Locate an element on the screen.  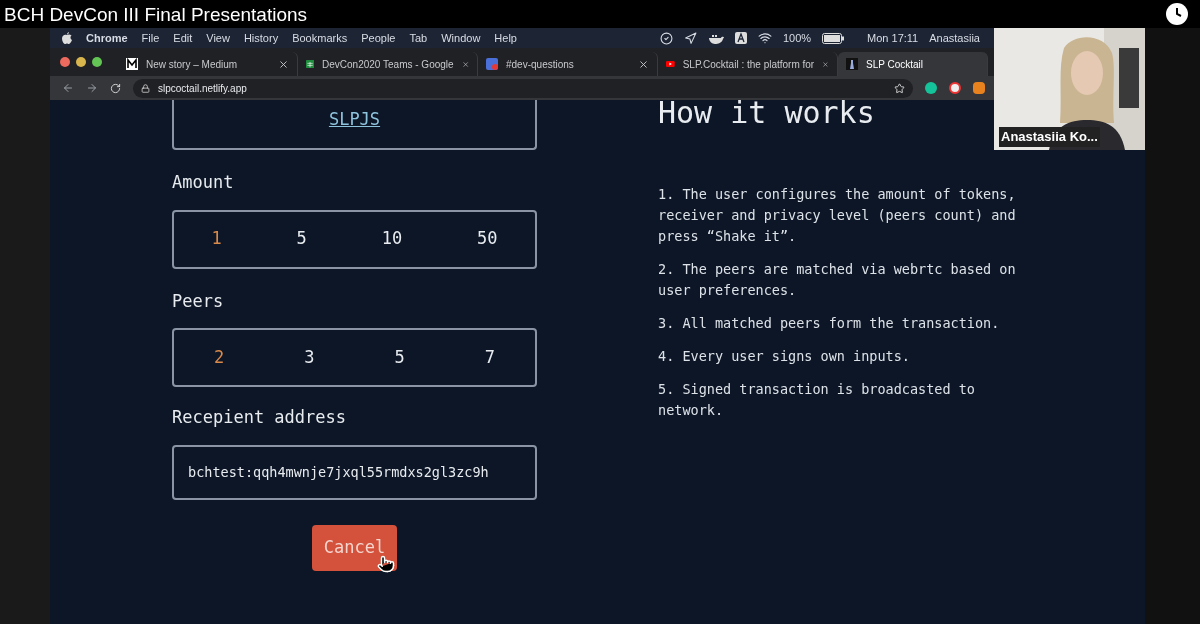
spreadsheet-icon is located at coordinates (310, 64).